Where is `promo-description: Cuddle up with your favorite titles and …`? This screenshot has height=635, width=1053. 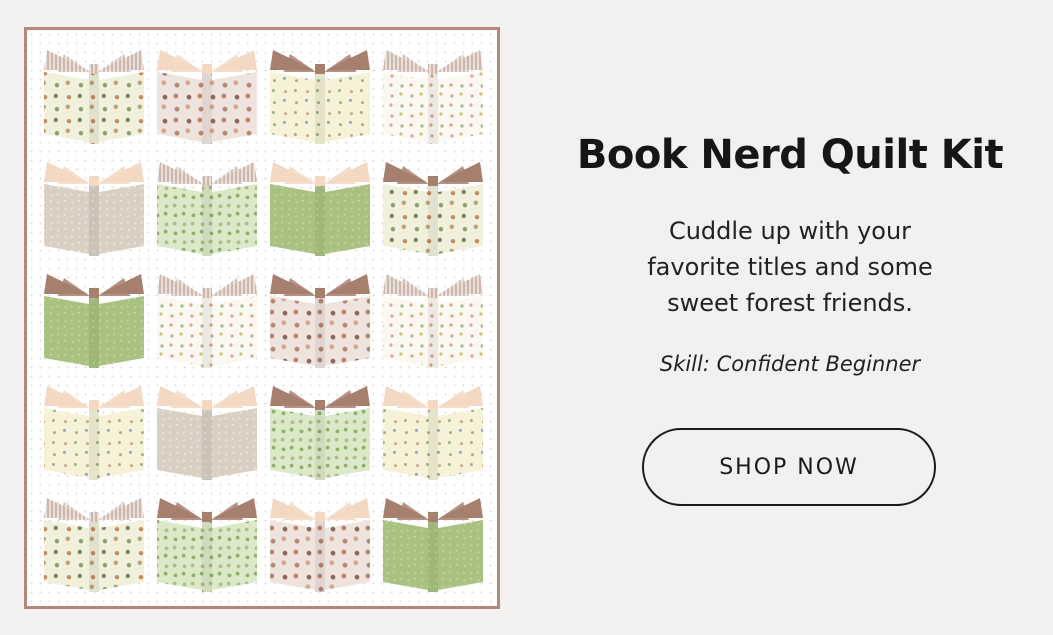 promo-description: Cuddle up with your favorite titles and … is located at coordinates (790, 267).